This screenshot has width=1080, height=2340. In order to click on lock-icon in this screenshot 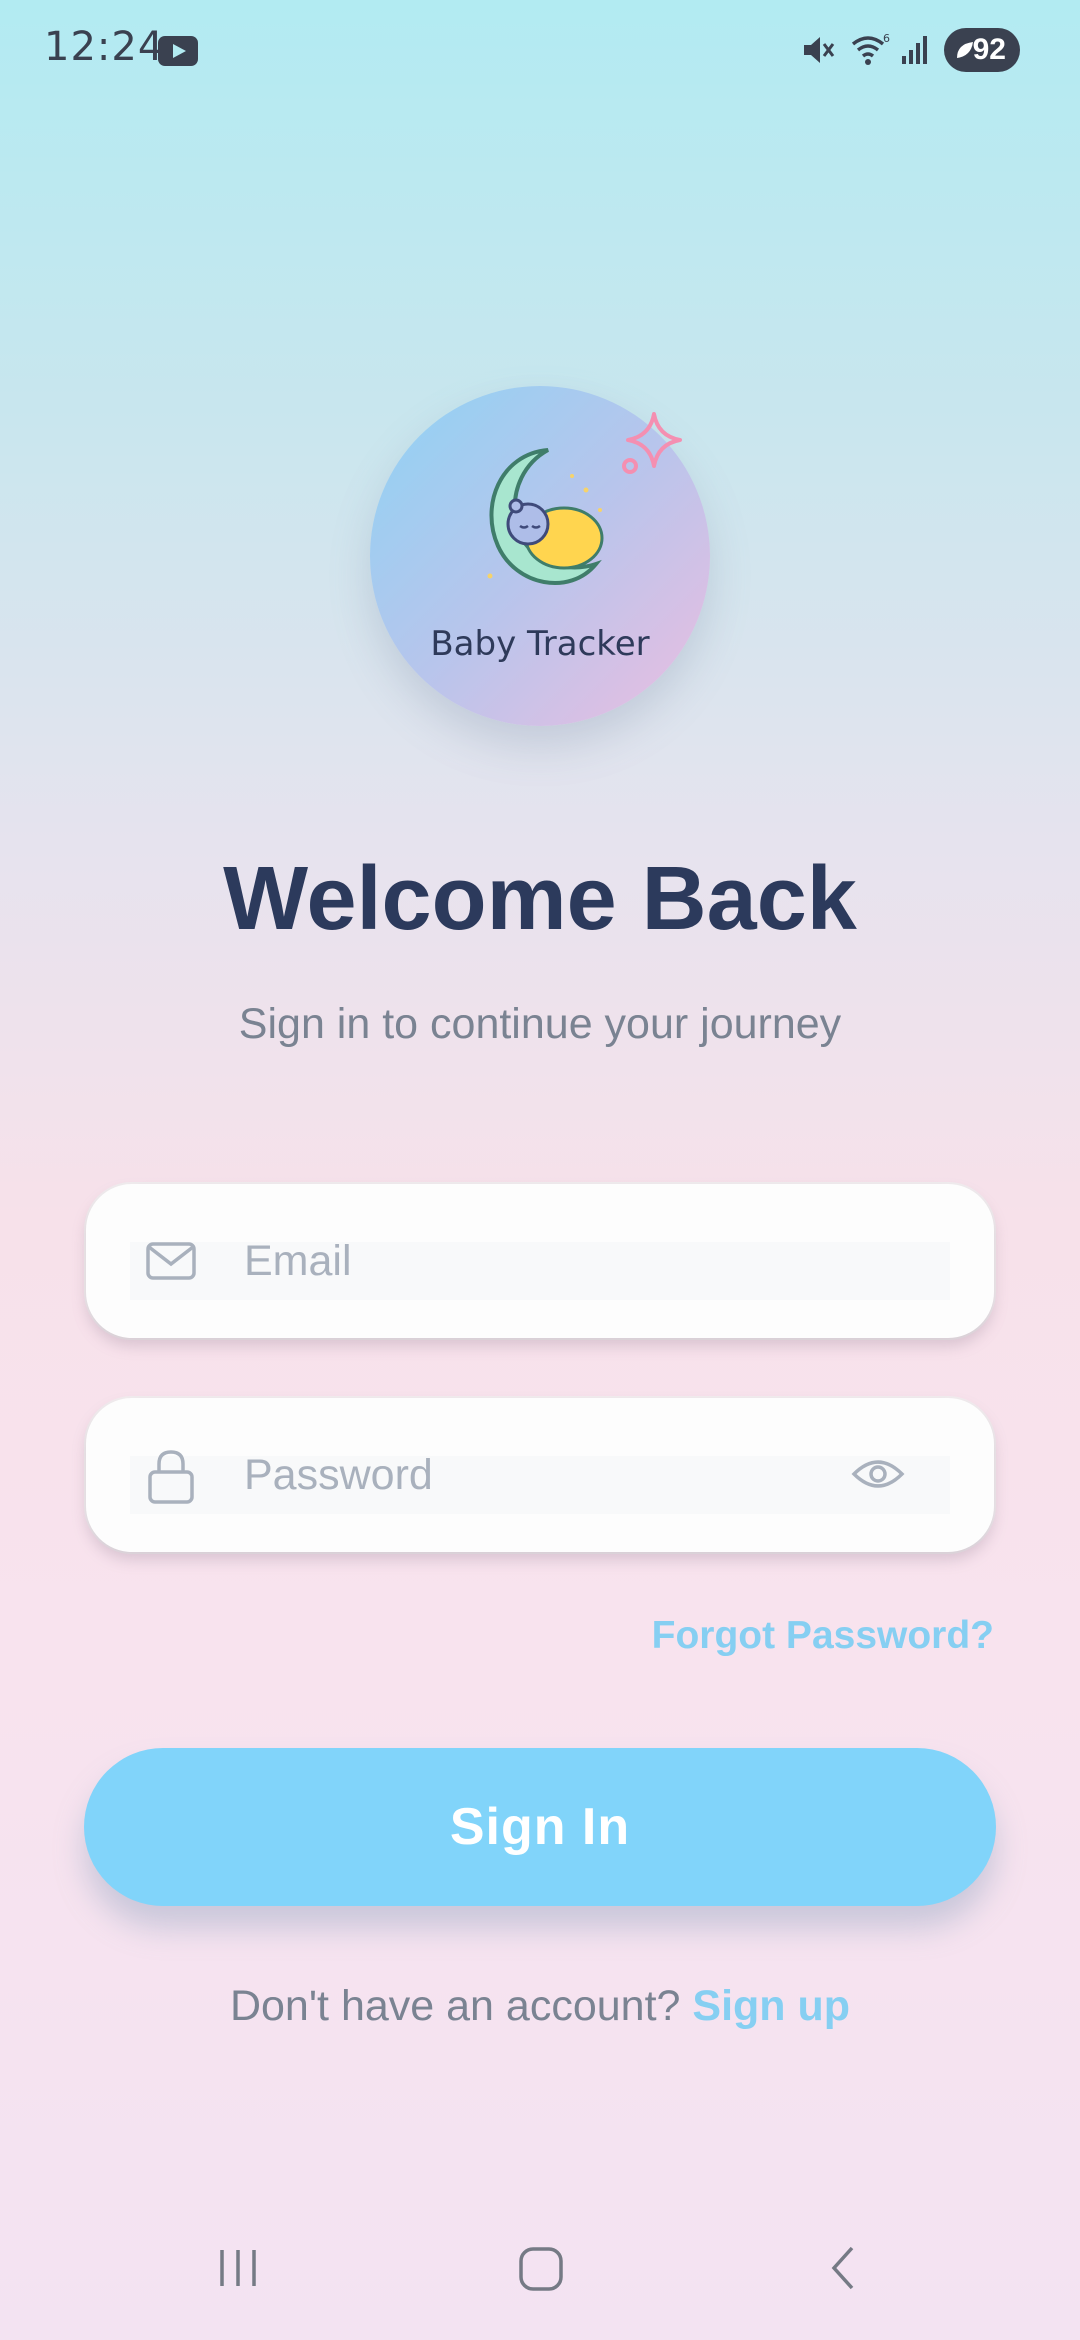, I will do `click(171, 1477)`.